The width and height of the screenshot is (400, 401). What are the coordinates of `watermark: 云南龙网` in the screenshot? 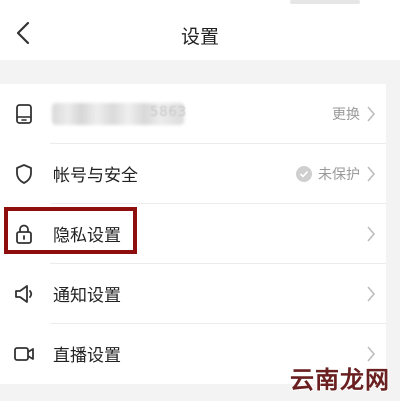 It's located at (340, 380).